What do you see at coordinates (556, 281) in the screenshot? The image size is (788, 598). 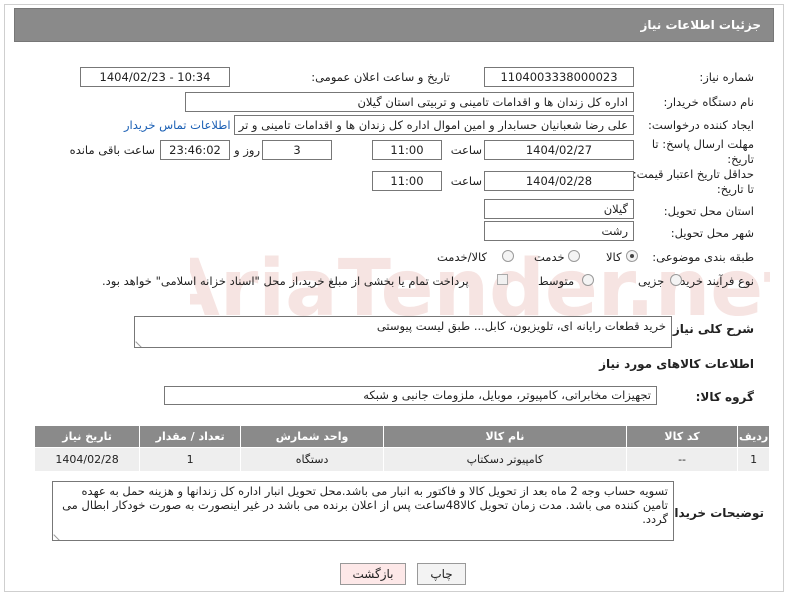 I see `purchase-option-medium: متوسط` at bounding box center [556, 281].